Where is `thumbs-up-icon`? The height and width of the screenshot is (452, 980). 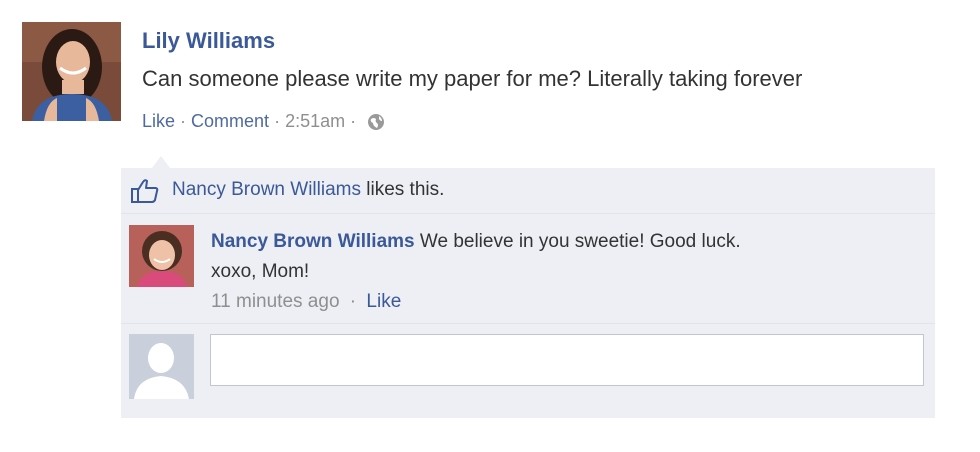 thumbs-up-icon is located at coordinates (145, 191).